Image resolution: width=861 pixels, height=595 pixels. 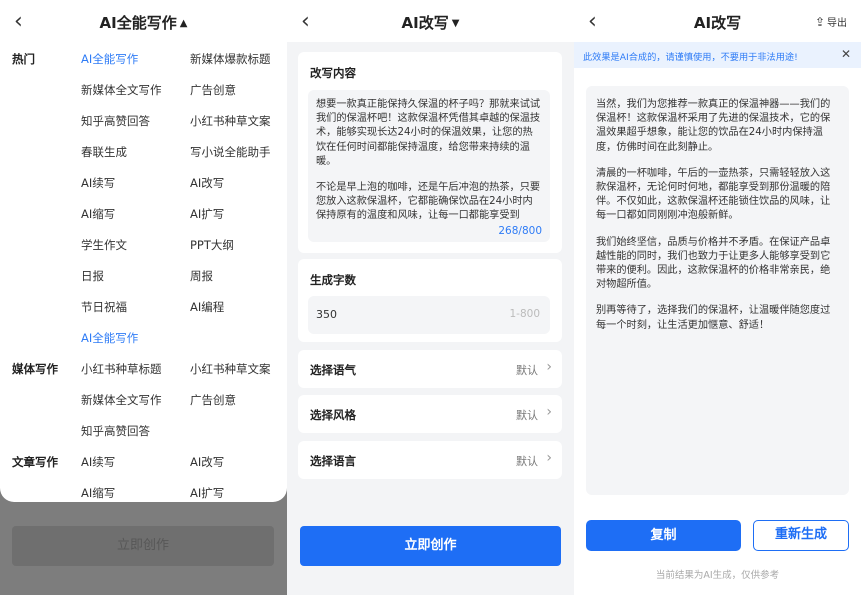 I want to click on export-label: 导出, so click(x=837, y=23).